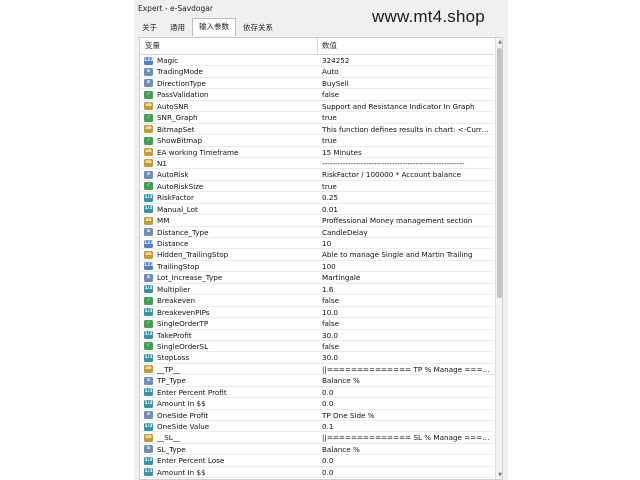 The image size is (640, 480). I want to click on scroll-down-arrow-icon: ▼, so click(499, 475).